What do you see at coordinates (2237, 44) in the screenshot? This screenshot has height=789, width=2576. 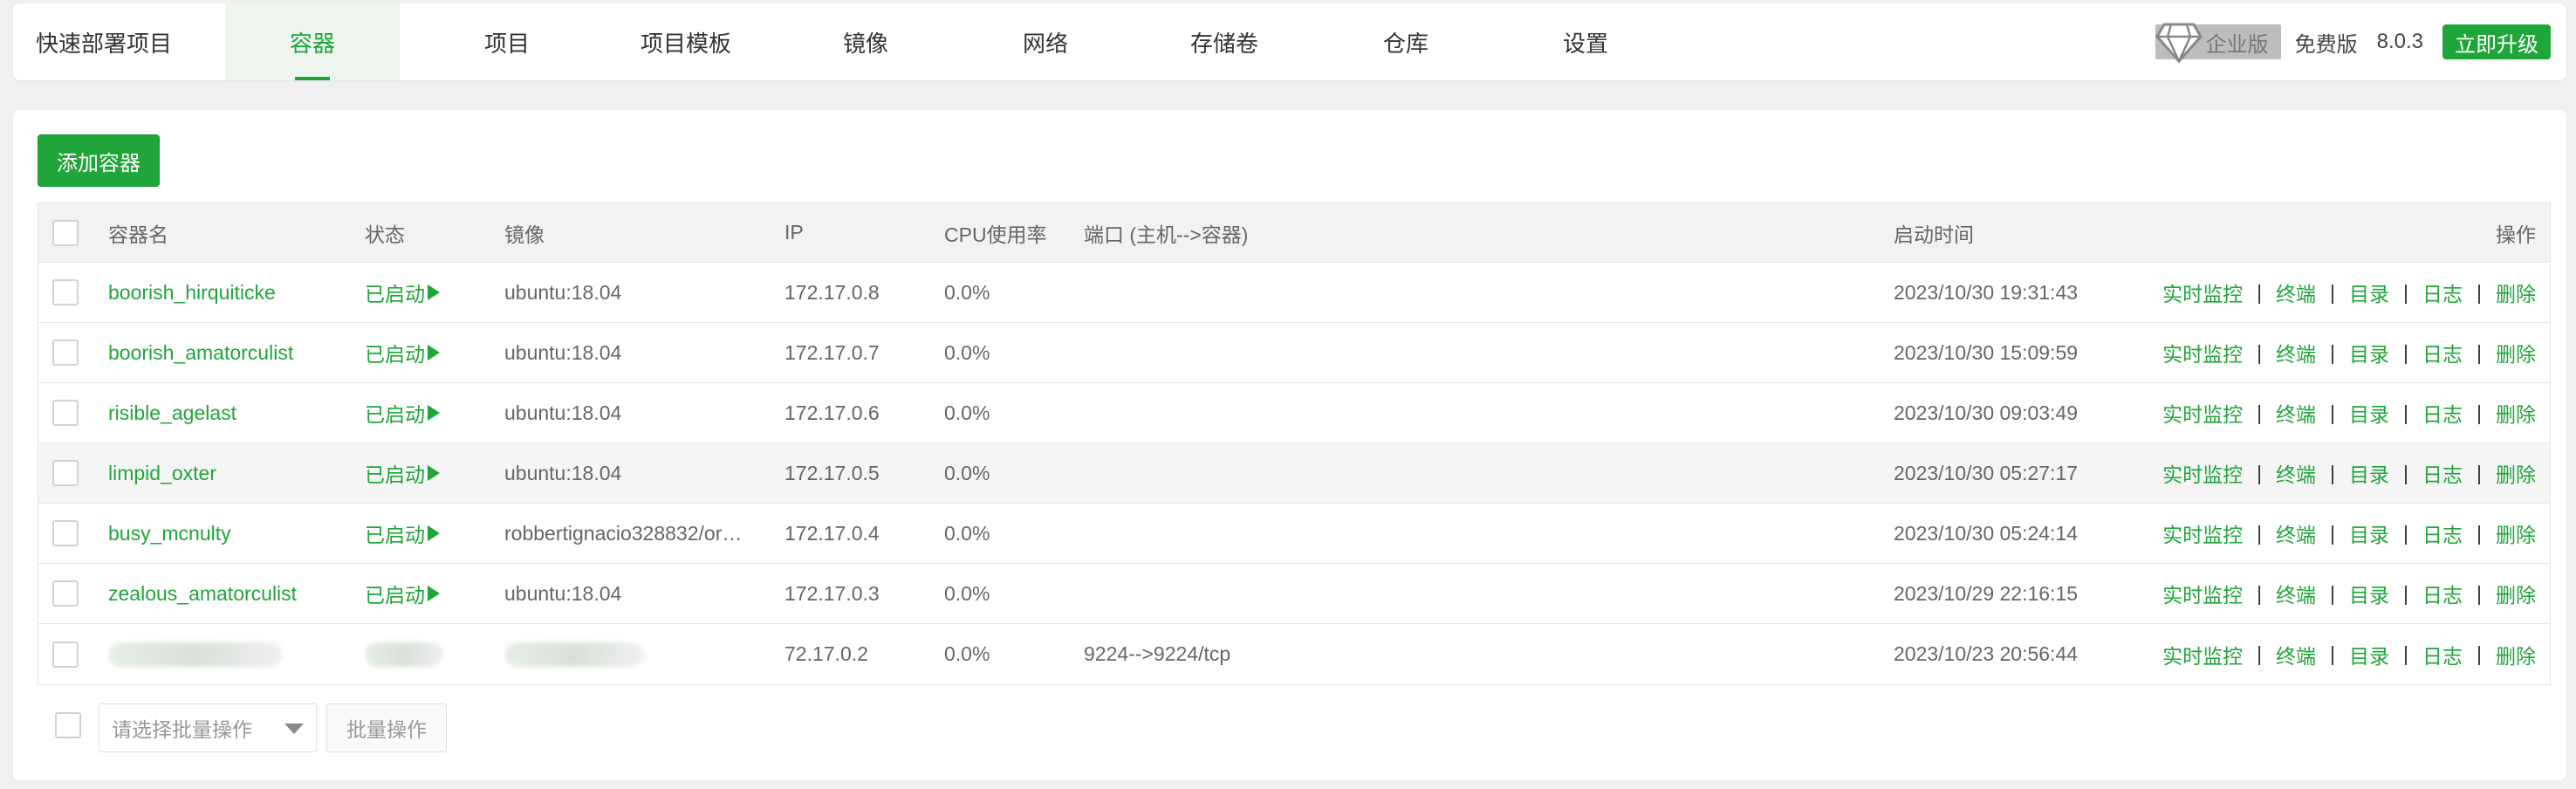 I see `enterprise-label: 企业版` at bounding box center [2237, 44].